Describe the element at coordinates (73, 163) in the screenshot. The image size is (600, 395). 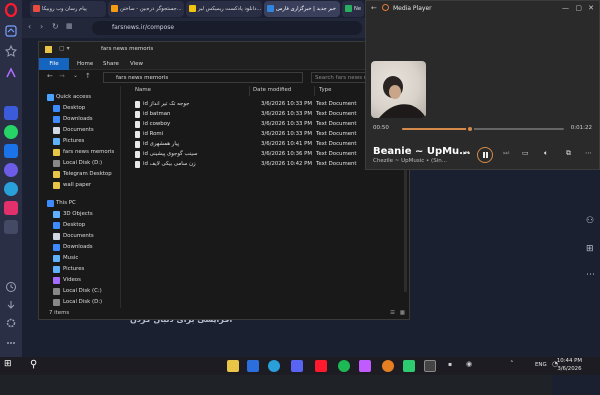
I see `nav-local-disk-d: Local Disk (D:)` at that location.